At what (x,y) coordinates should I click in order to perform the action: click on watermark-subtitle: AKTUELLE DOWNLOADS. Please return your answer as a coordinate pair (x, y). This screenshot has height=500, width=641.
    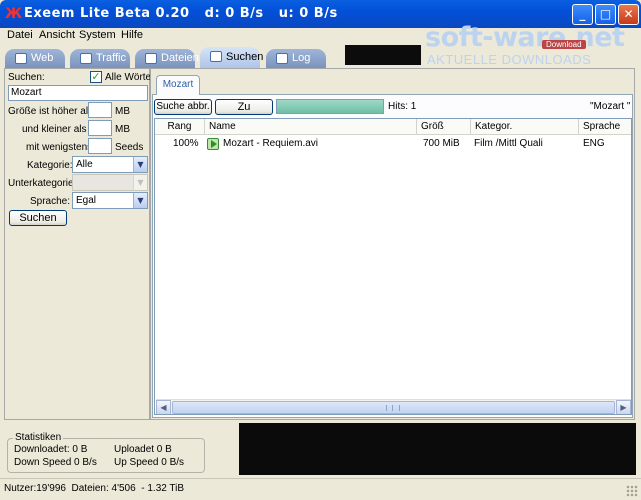
    Looking at the image, I should click on (509, 59).